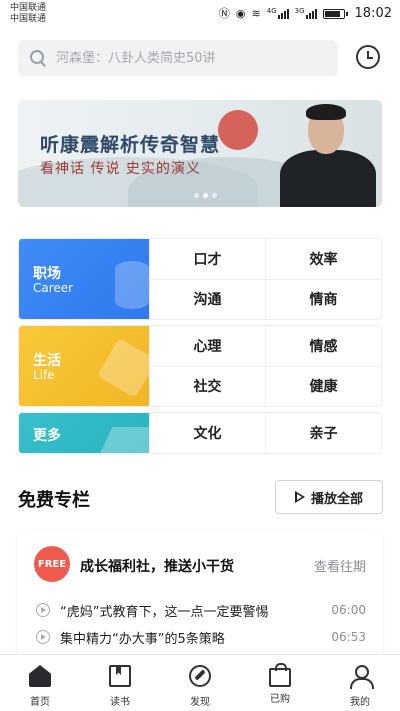  What do you see at coordinates (53, 288) in the screenshot?
I see `category-english-name: Career` at bounding box center [53, 288].